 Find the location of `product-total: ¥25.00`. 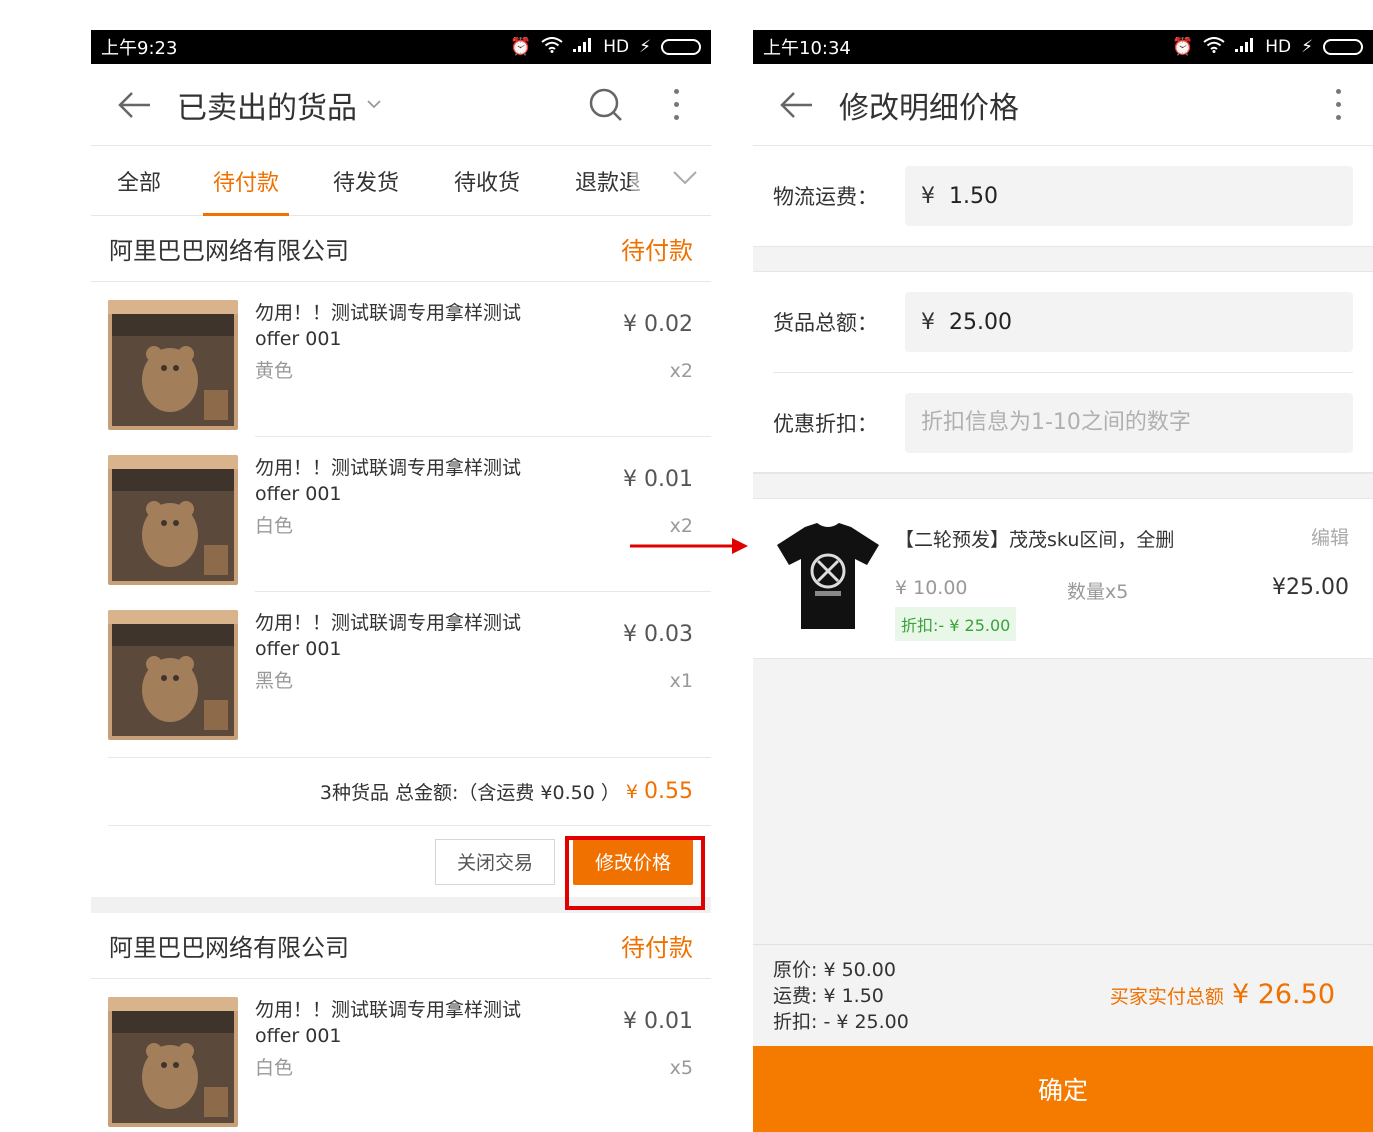

product-total: ¥25.00 is located at coordinates (1310, 587).